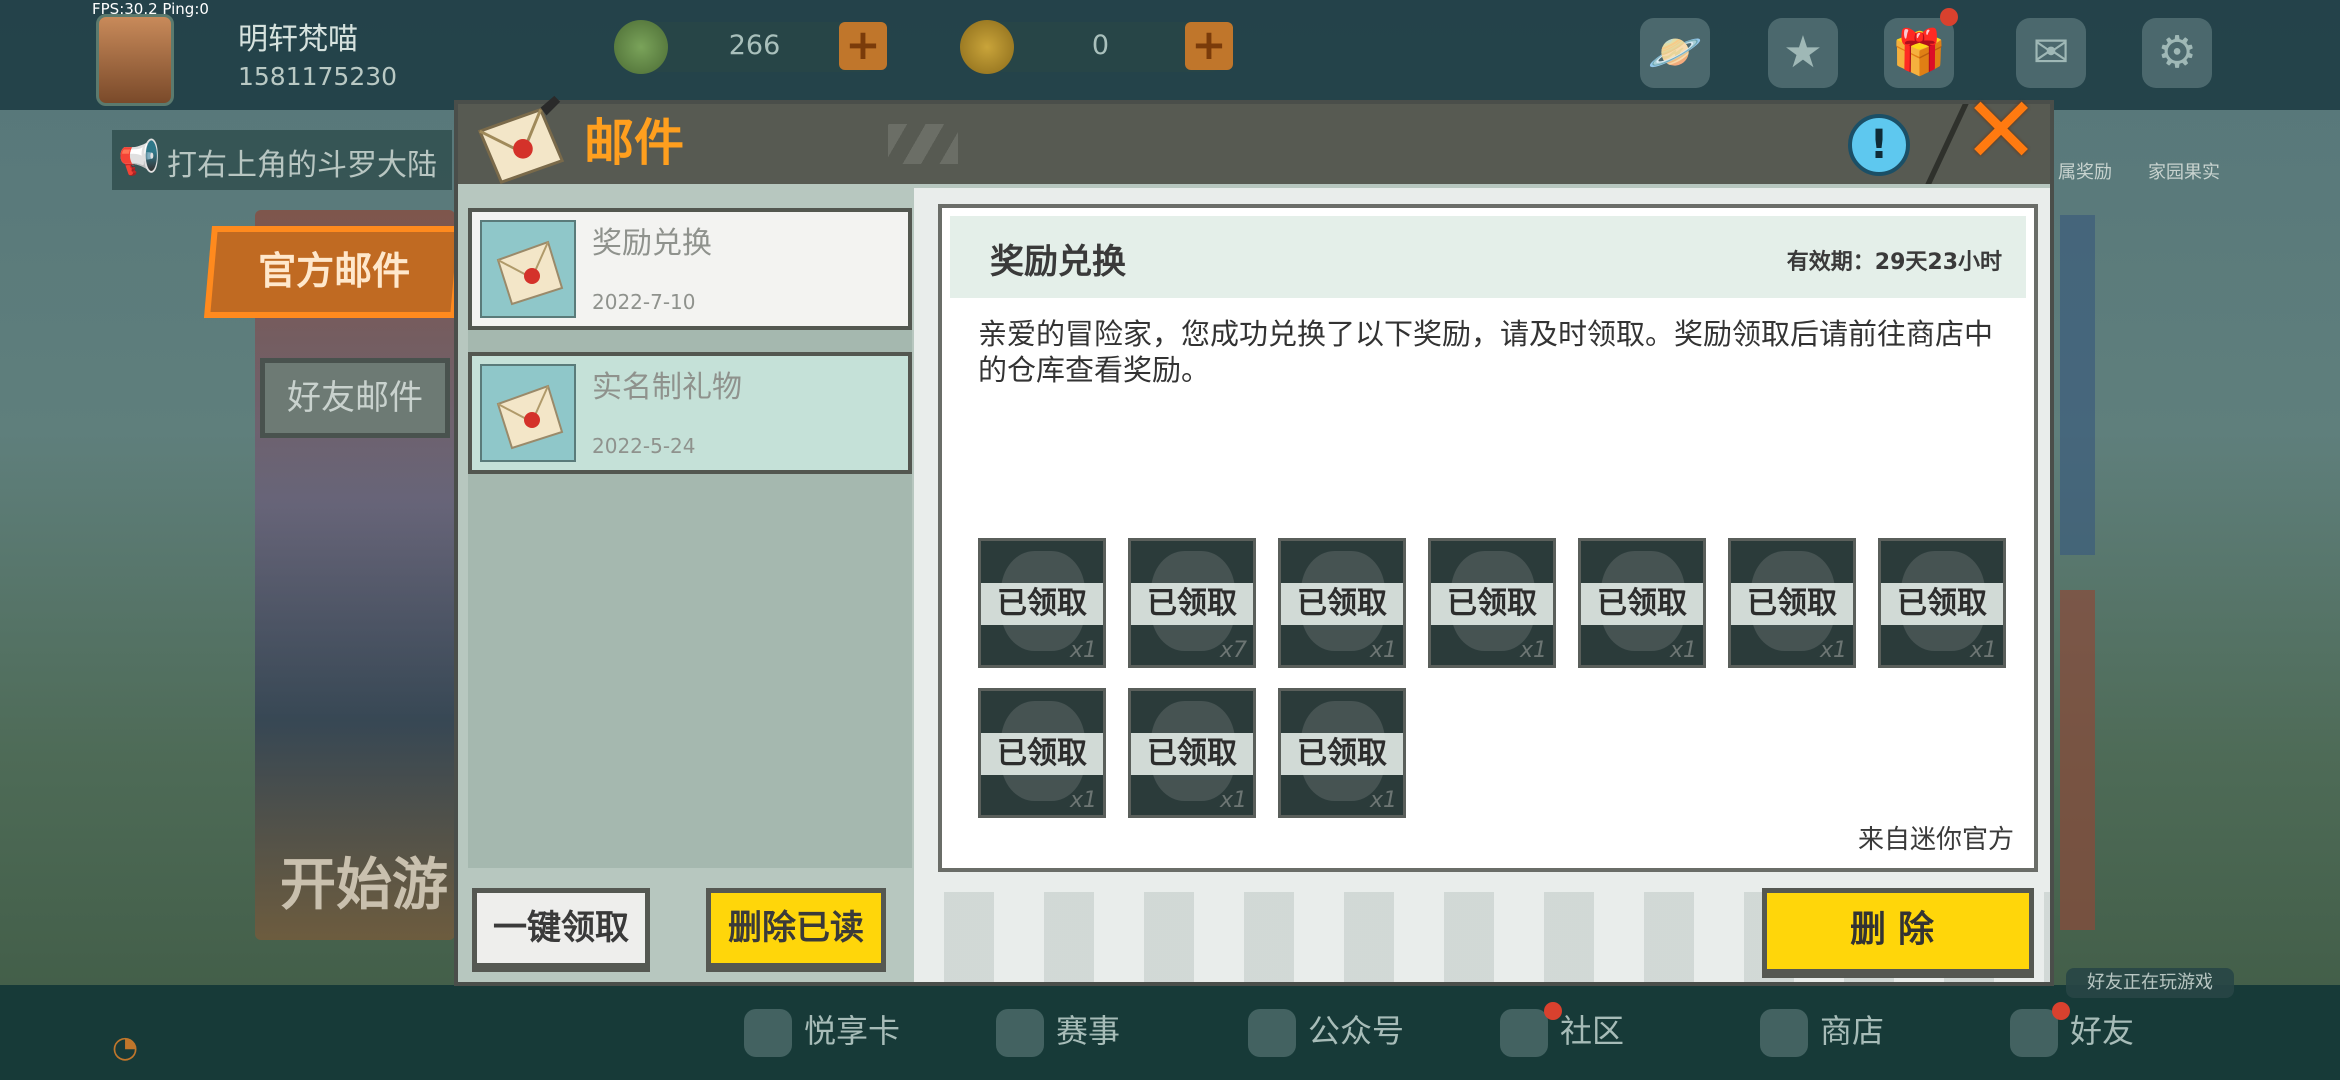  What do you see at coordinates (298, 39) in the screenshot?
I see `username: 明轩梵喵` at bounding box center [298, 39].